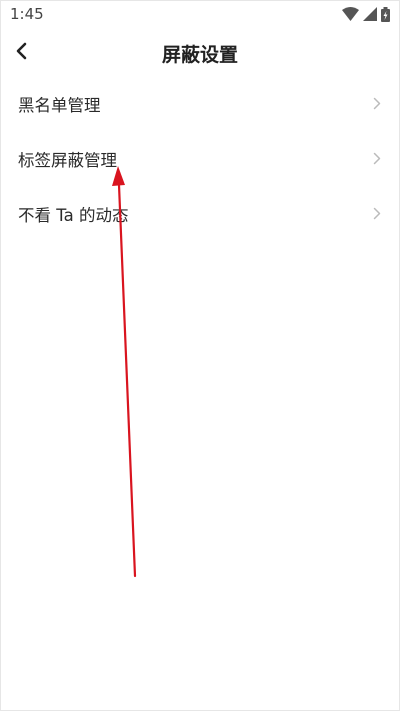  Describe the element at coordinates (200, 14) in the screenshot. I see `status-bar: 1:45` at that location.